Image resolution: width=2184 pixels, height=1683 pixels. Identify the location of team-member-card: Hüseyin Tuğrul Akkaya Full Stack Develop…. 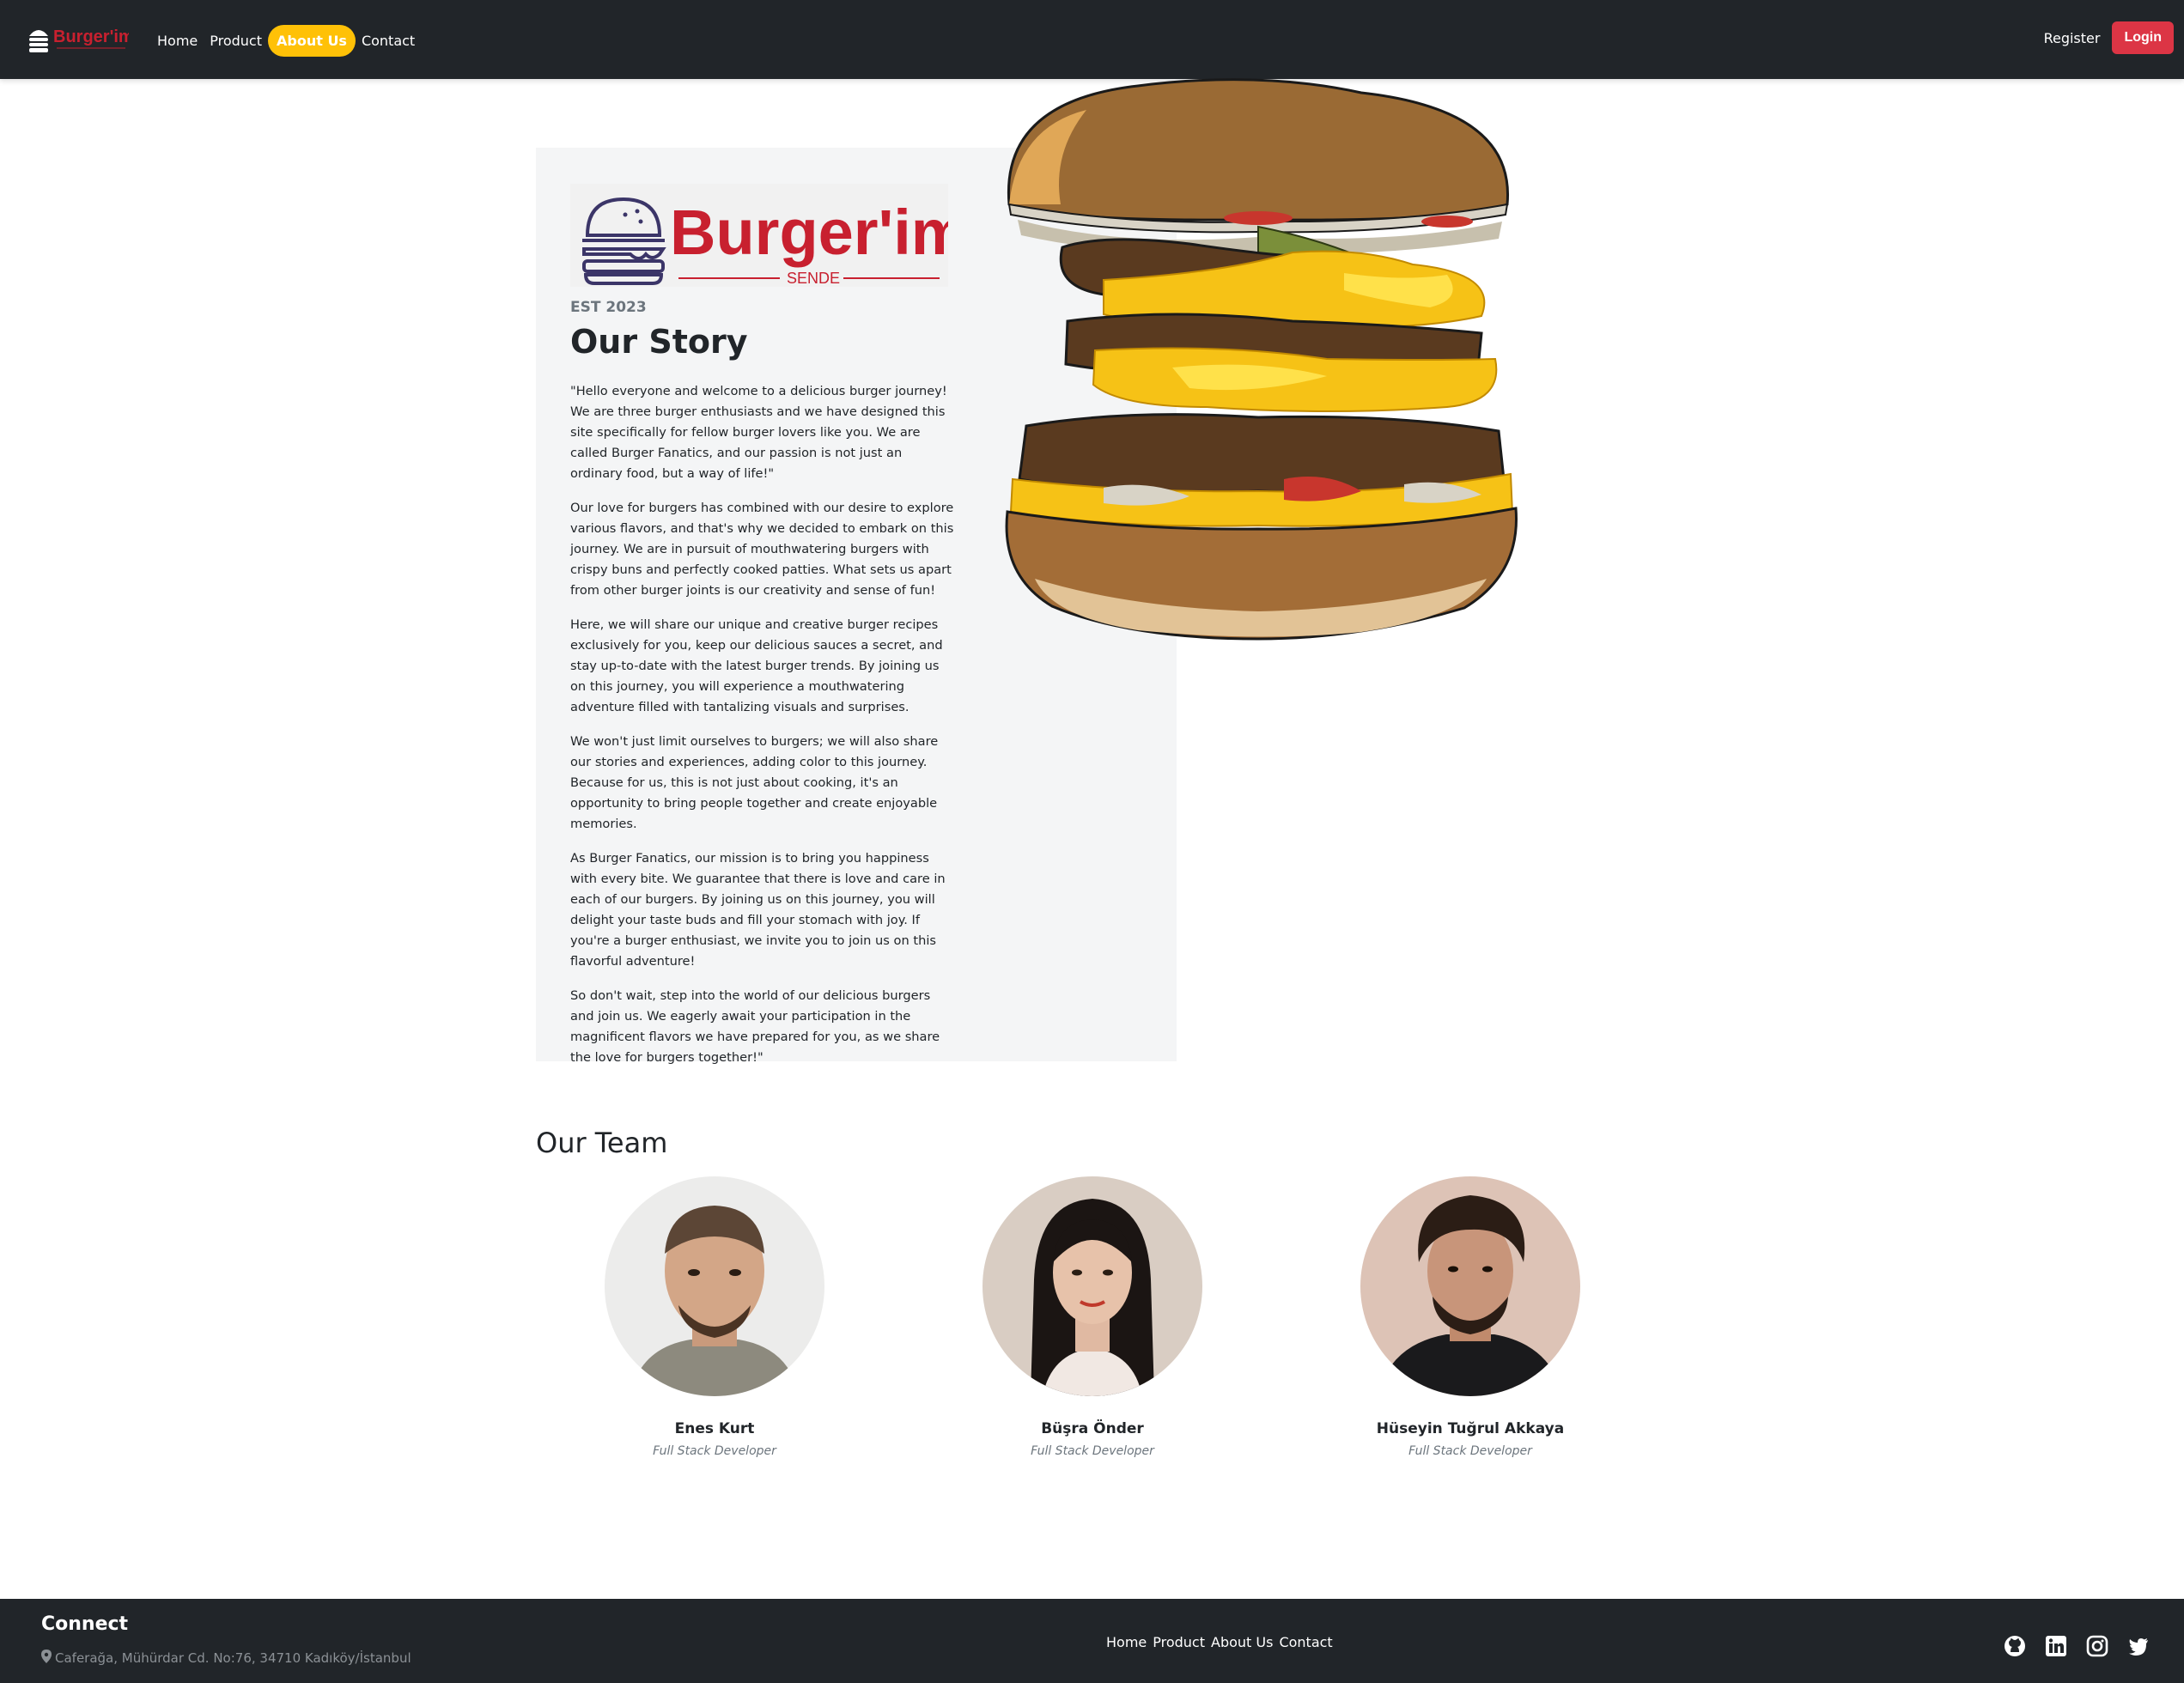
(1470, 1317).